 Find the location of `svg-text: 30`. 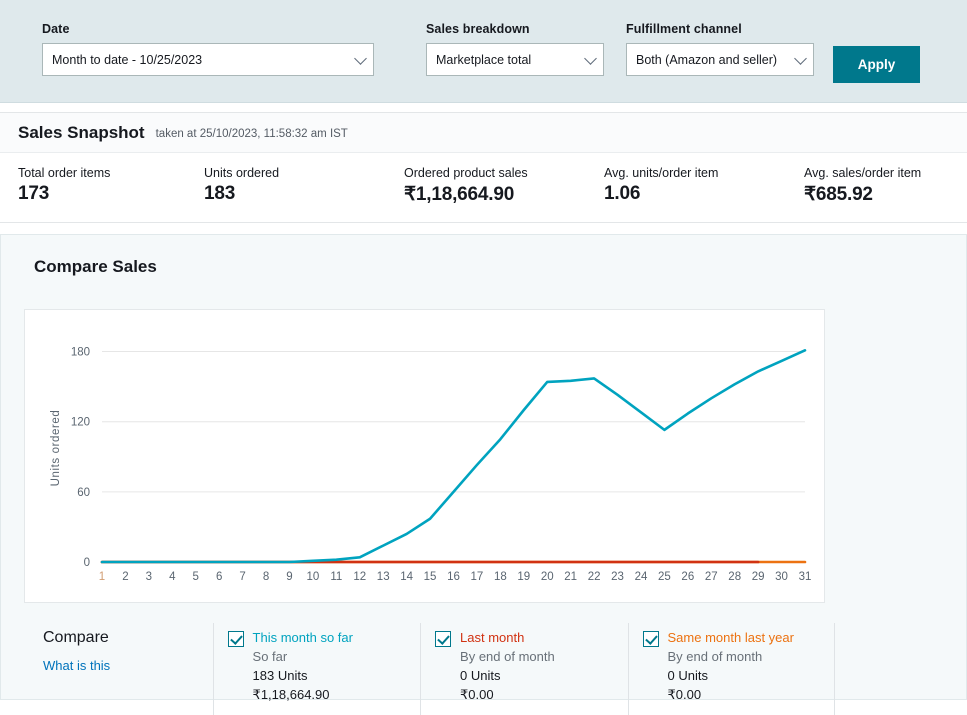

svg-text: 30 is located at coordinates (781, 577).